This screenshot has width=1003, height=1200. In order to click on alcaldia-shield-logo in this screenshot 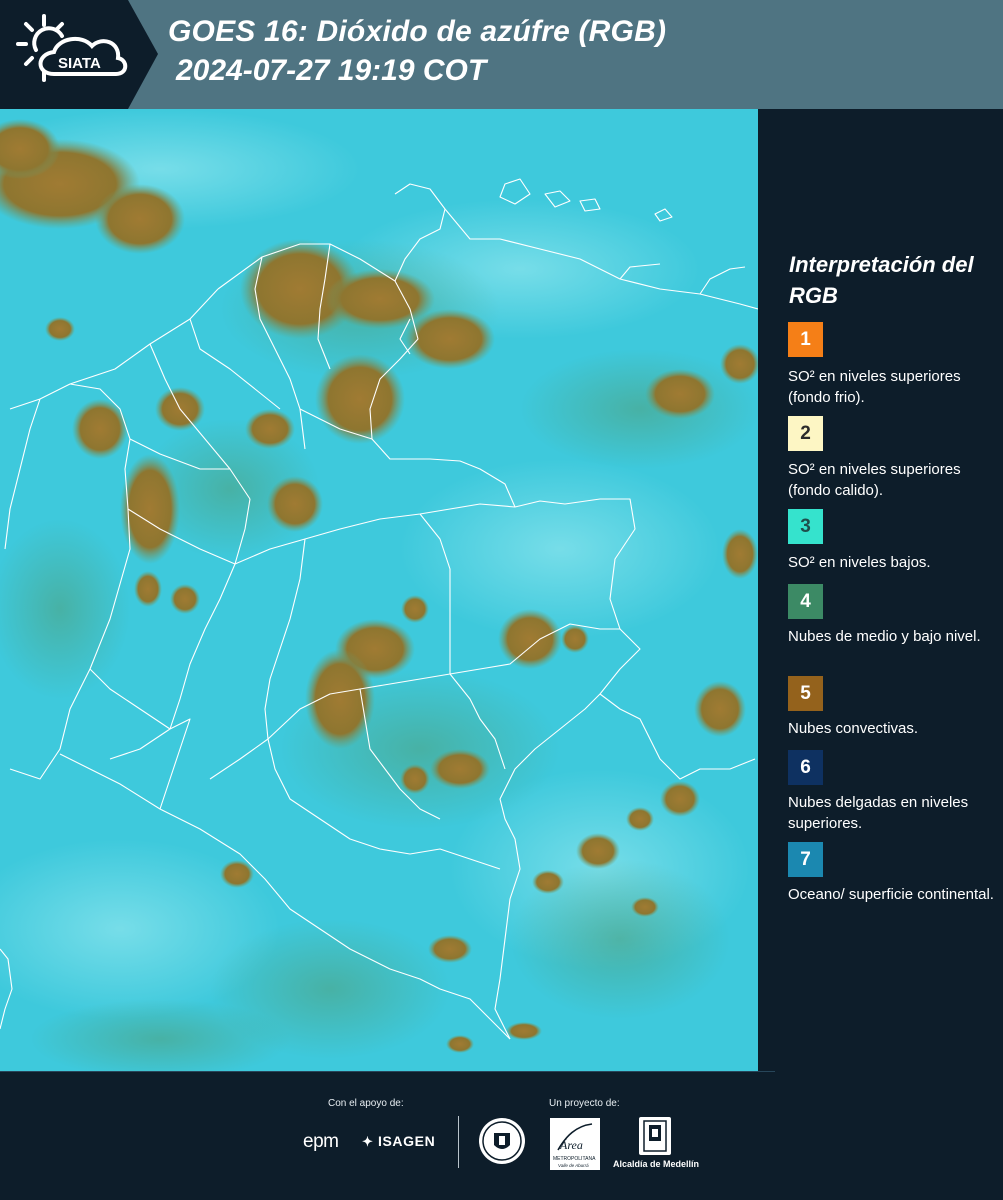, I will do `click(655, 1136)`.